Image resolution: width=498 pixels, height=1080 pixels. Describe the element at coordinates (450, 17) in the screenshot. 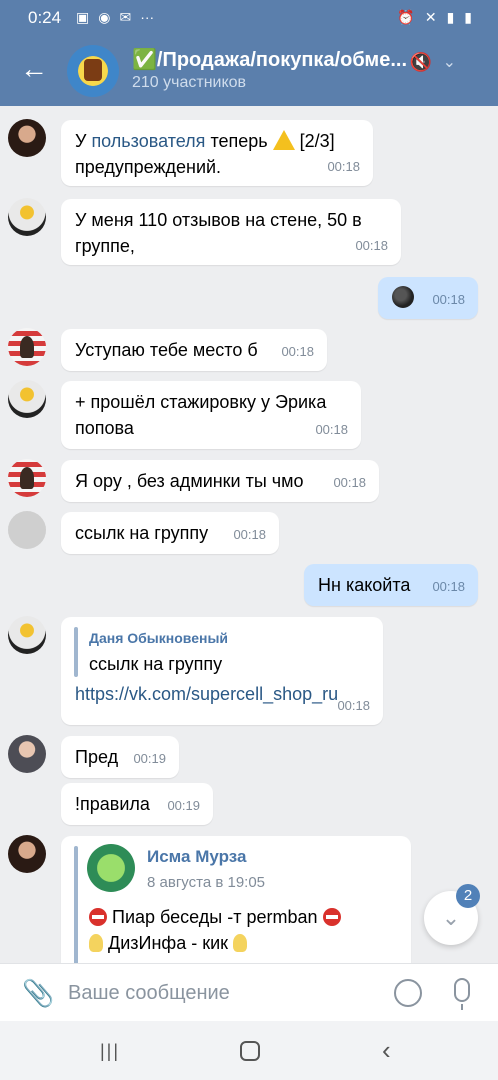

I see `signal-icon: ▮` at that location.